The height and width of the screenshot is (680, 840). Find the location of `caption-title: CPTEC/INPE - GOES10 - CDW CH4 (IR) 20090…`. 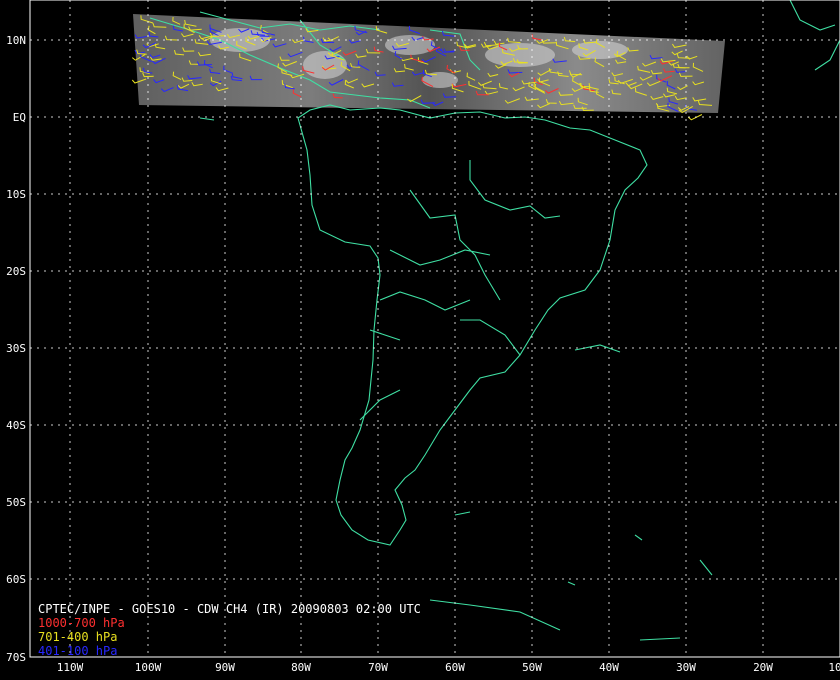

caption-title: CPTEC/INPE - GOES10 - CDW CH4 (IR) 20090… is located at coordinates (229, 609).